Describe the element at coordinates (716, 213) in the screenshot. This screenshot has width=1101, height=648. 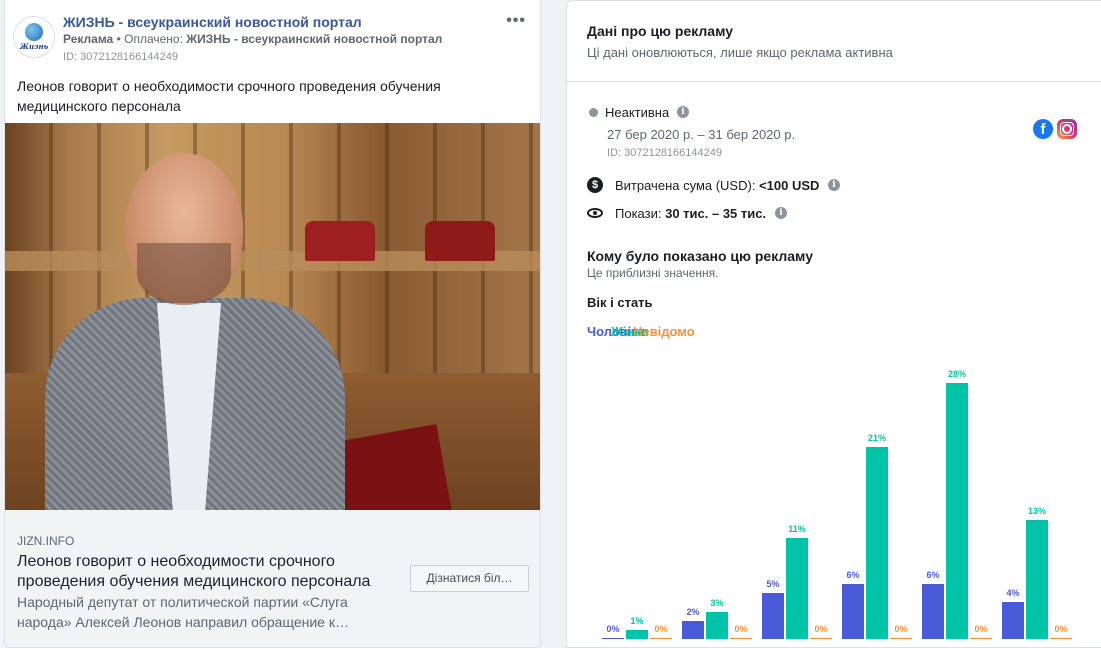
I see `impressions-value: 30 тис. – 35 тис.` at that location.